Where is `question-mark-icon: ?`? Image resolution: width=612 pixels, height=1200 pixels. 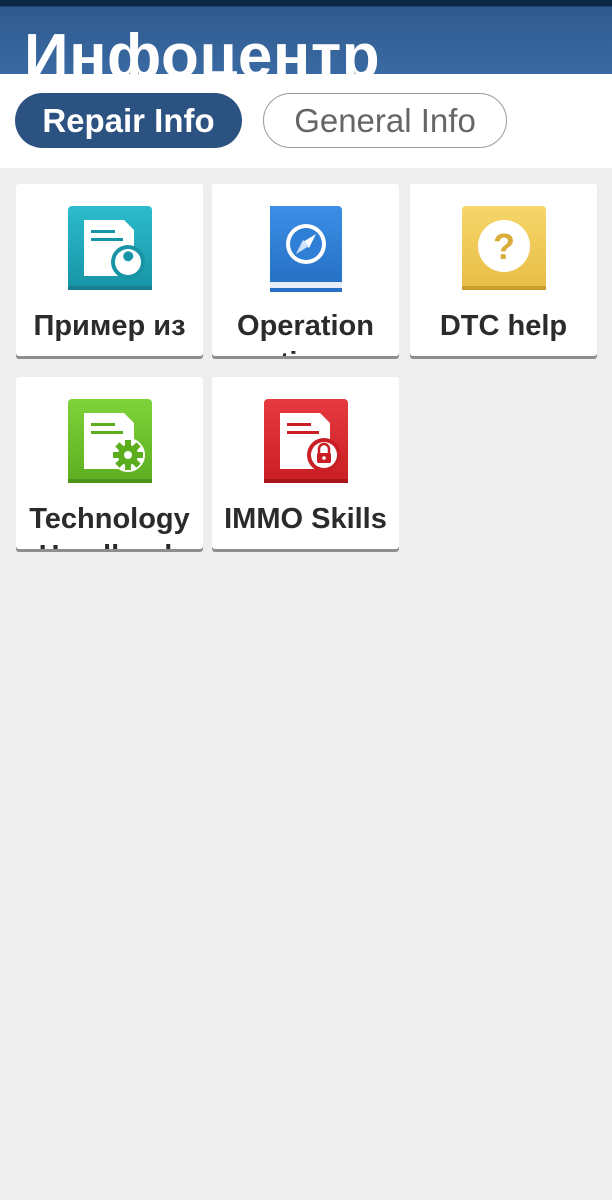 question-mark-icon: ? is located at coordinates (503, 248).